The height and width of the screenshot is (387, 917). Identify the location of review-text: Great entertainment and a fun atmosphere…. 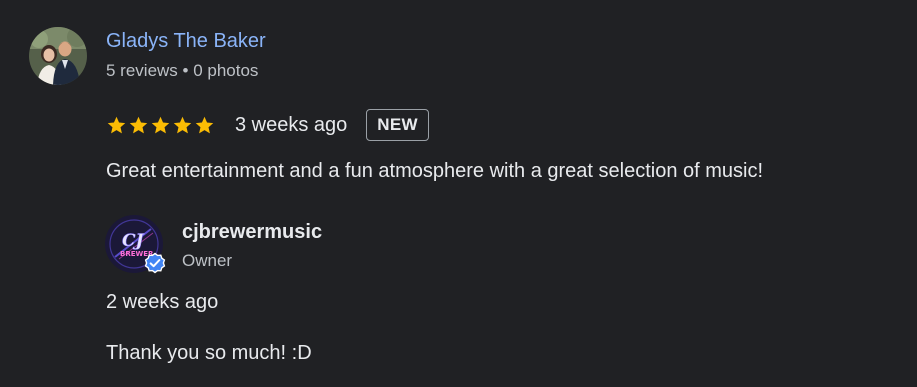
(435, 171).